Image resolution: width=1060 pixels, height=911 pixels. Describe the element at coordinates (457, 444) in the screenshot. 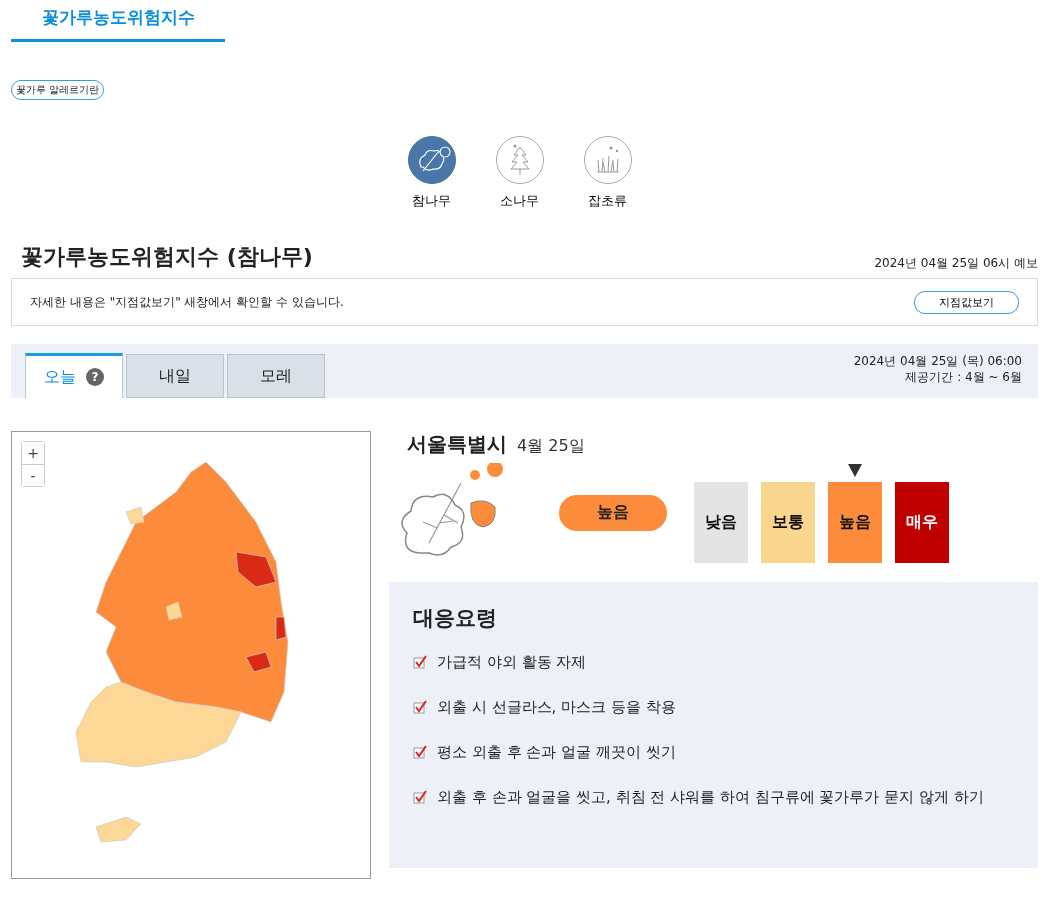

I see `region-name: 서울특별시` at that location.